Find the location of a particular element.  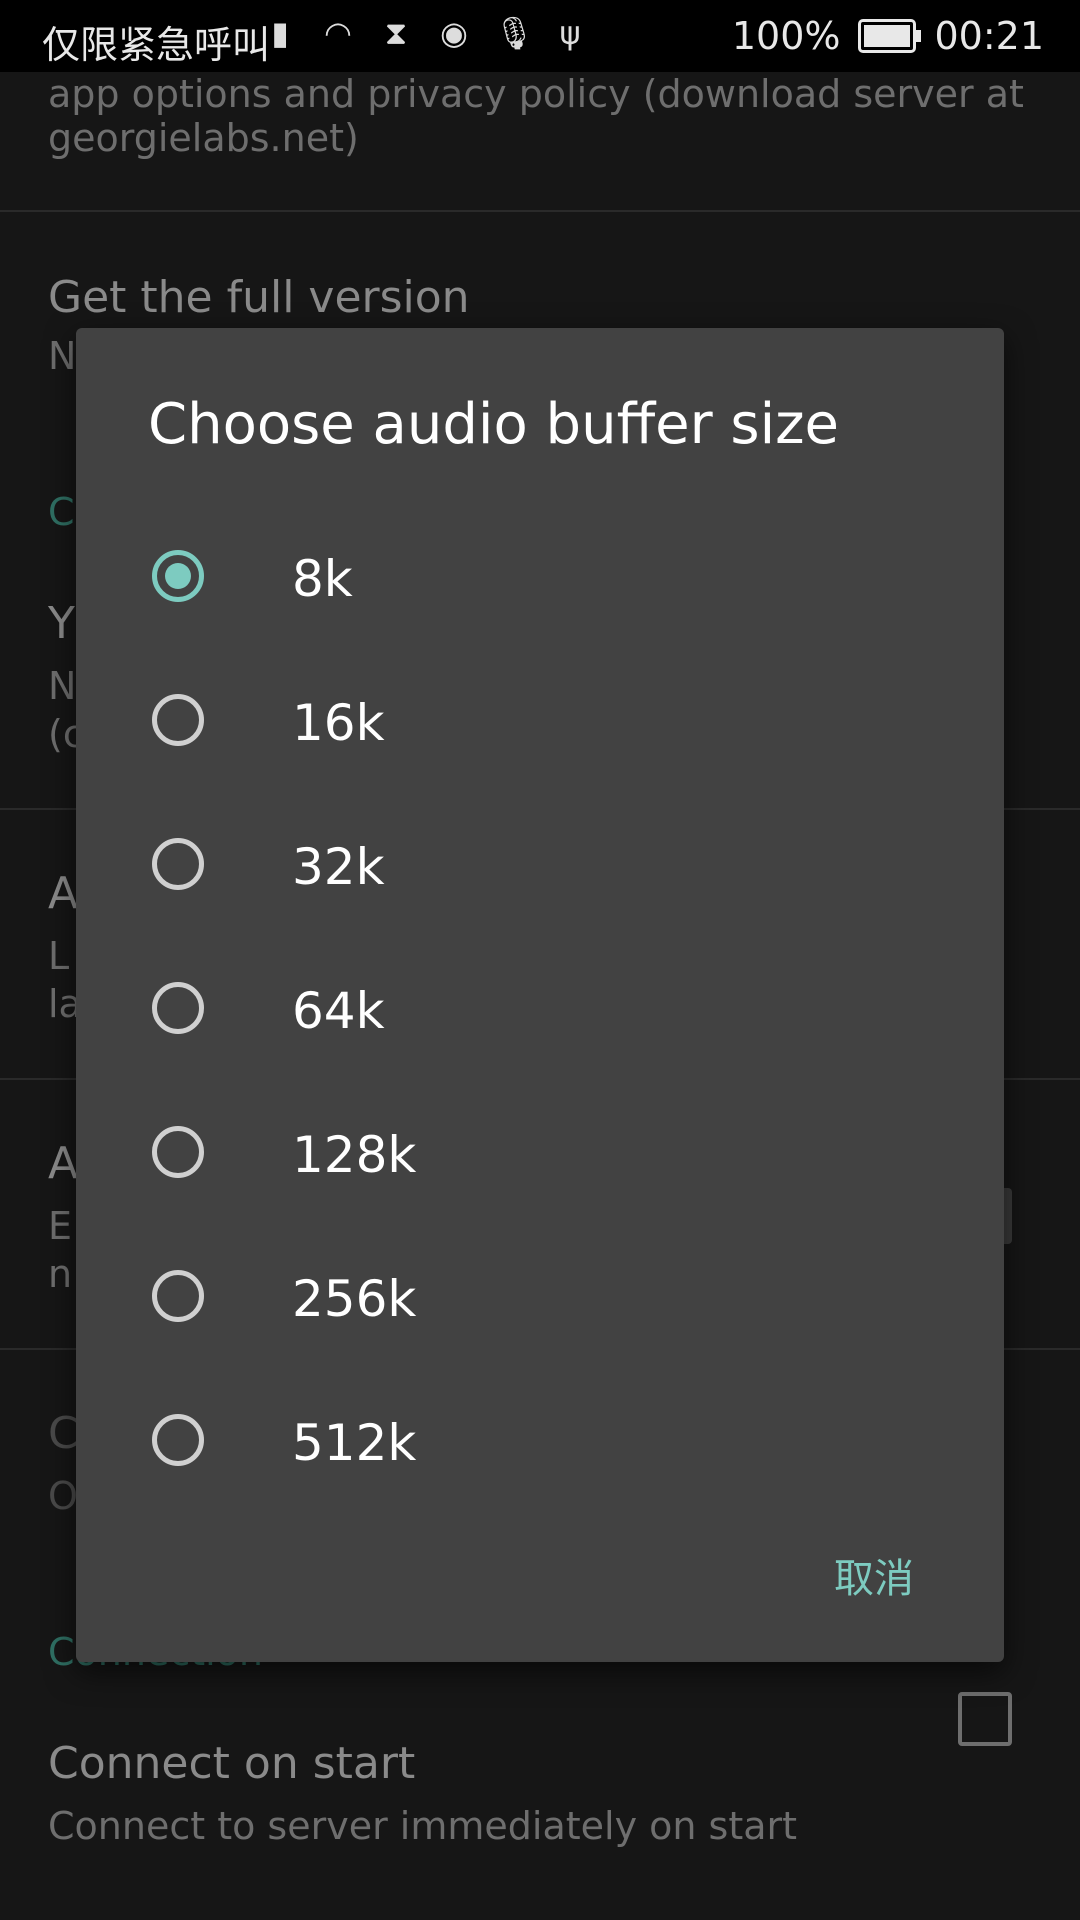

option-label: 8k is located at coordinates (322, 579).